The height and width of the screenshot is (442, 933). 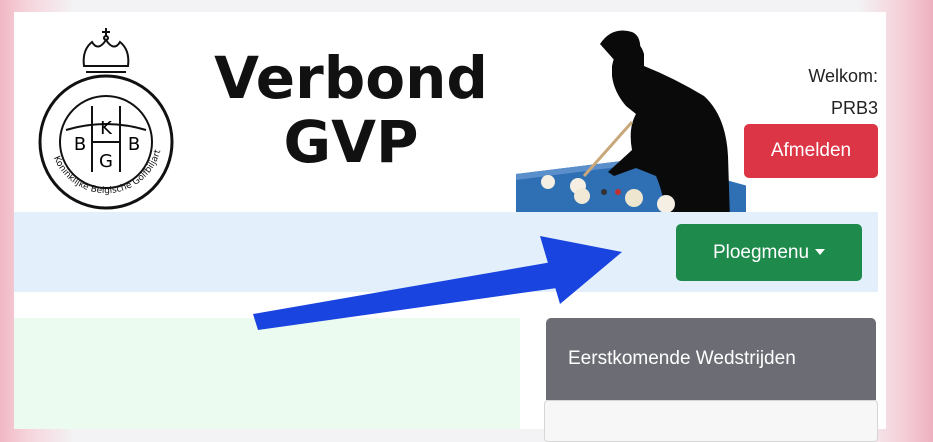 What do you see at coordinates (106, 50) in the screenshot?
I see `crown-icon` at bounding box center [106, 50].